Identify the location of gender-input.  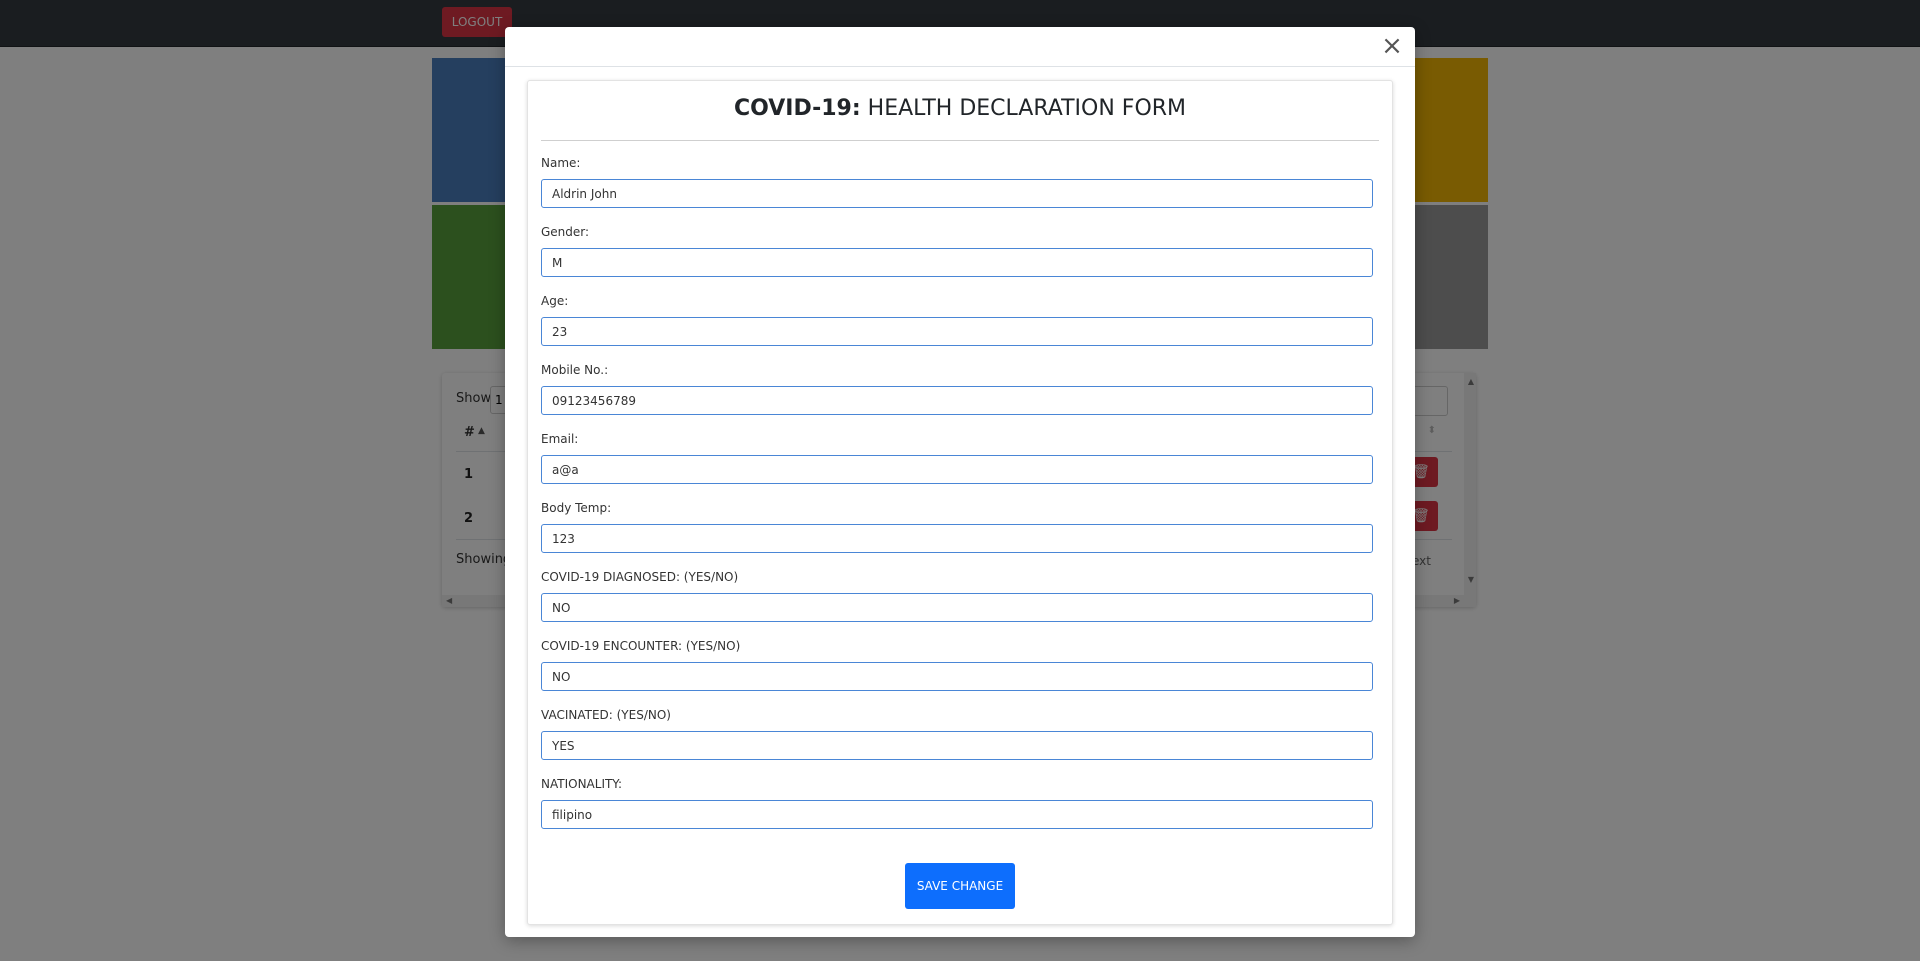
(957, 262).